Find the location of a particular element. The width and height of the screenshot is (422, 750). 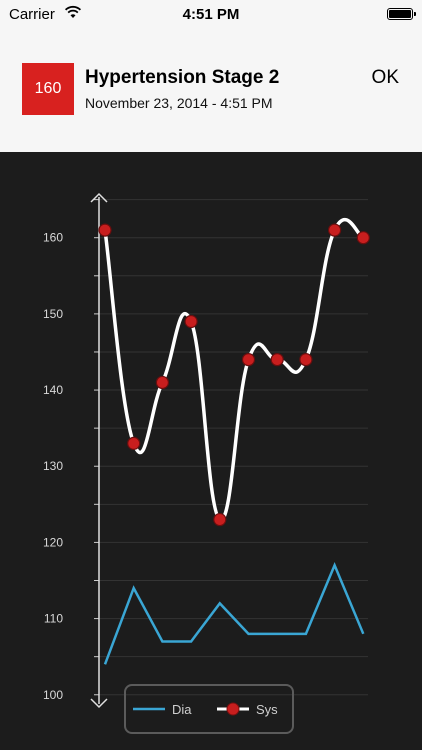

legend-item-sys: Sys is located at coordinates (247, 709).